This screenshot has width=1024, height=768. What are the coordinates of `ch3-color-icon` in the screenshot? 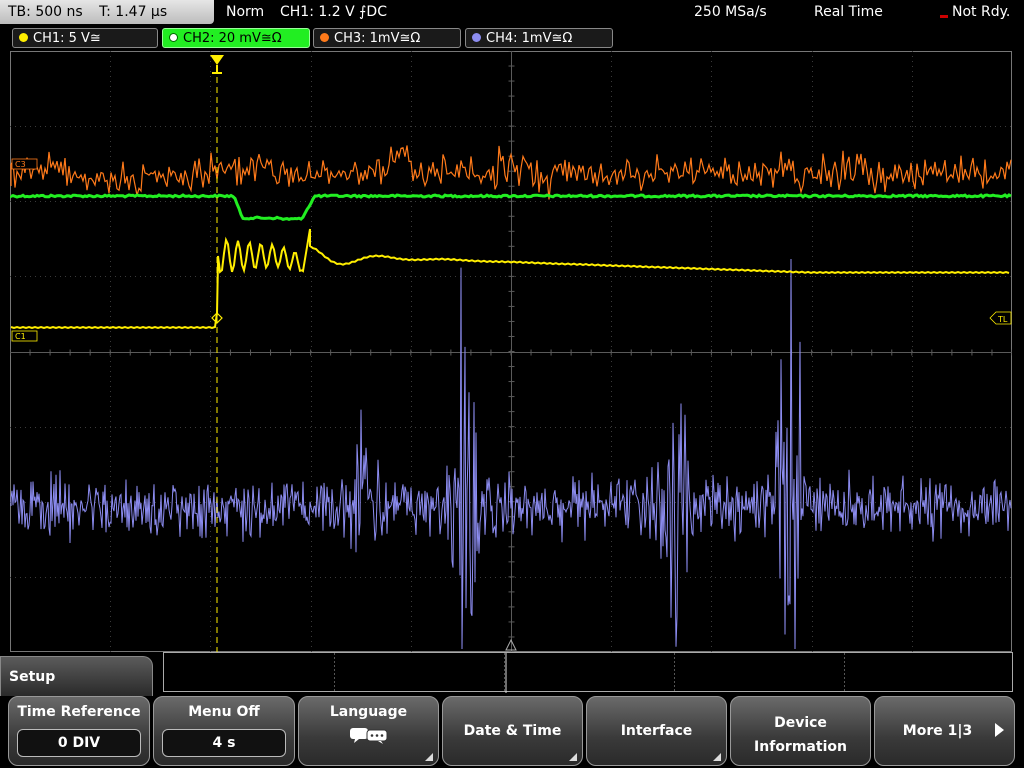 It's located at (324, 37).